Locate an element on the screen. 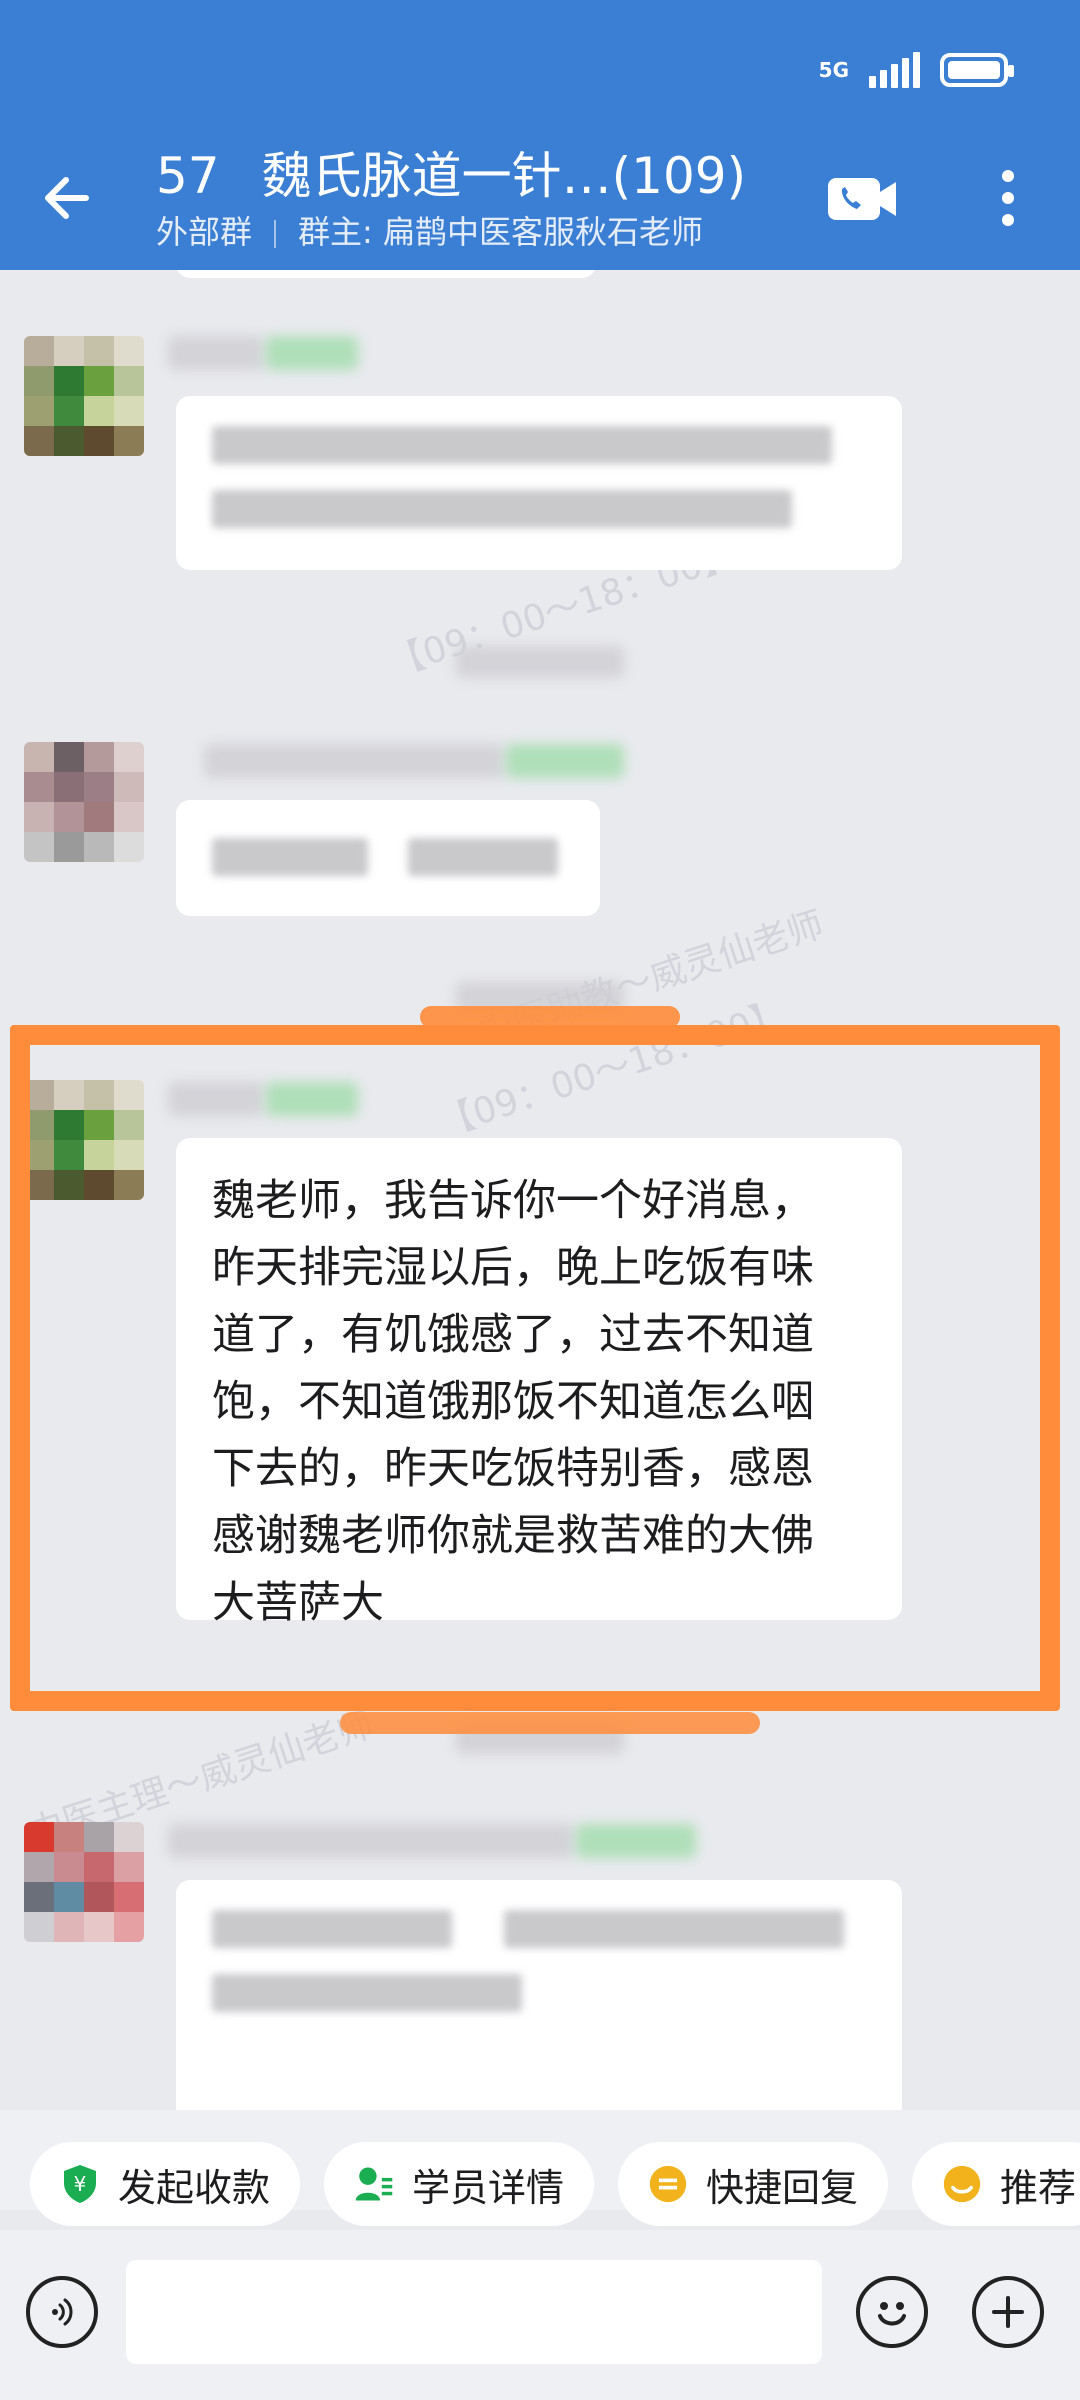 This screenshot has width=1080, height=2400. quick-action-quick-reply: 快捷回复 is located at coordinates (753, 2184).